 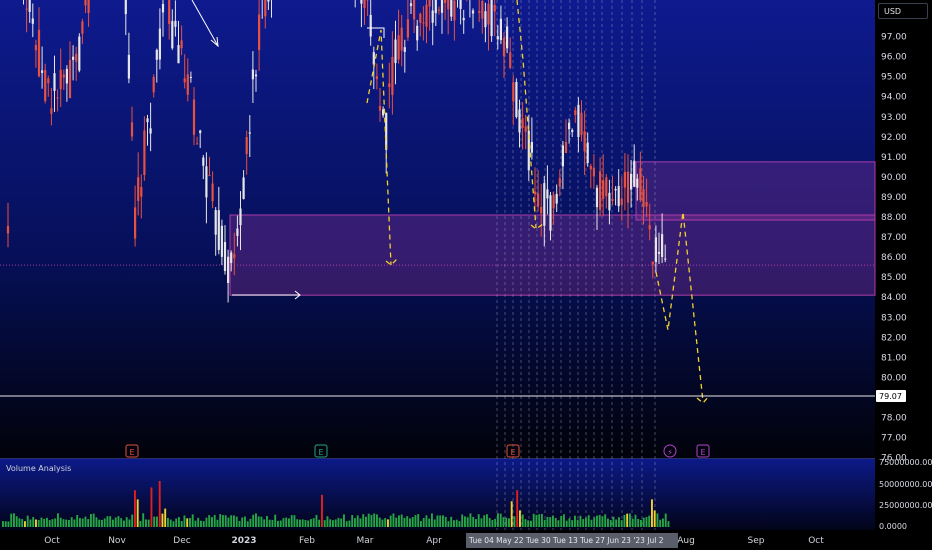 I want to click on price-axis-tick: 95.00, so click(x=894, y=78).